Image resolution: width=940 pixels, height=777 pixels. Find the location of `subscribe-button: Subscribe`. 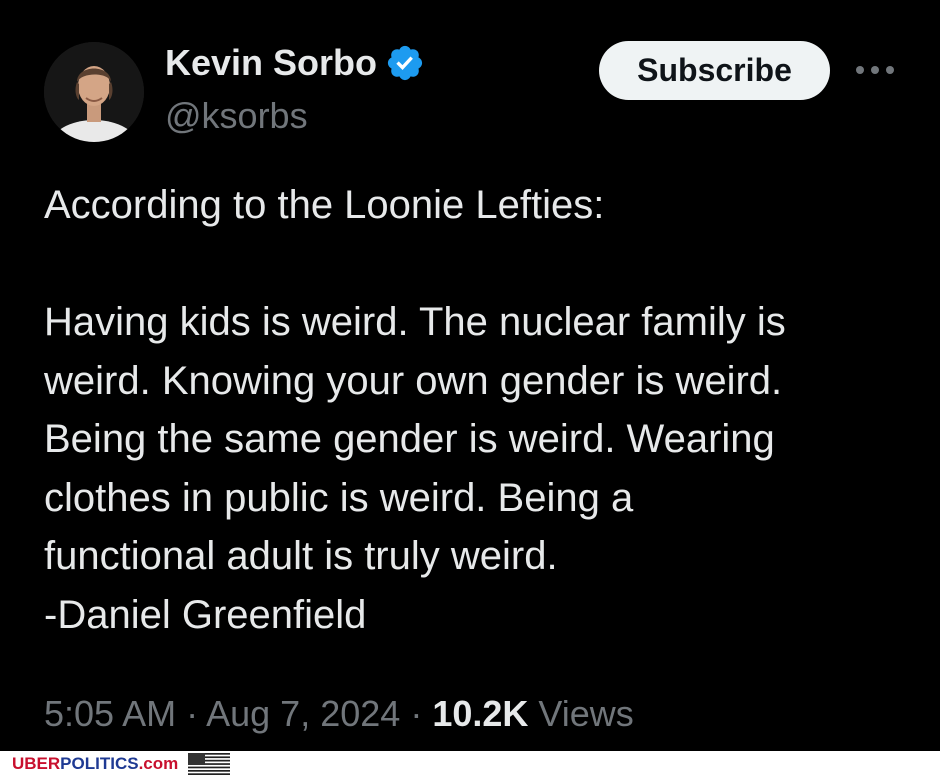

subscribe-button: Subscribe is located at coordinates (714, 70).